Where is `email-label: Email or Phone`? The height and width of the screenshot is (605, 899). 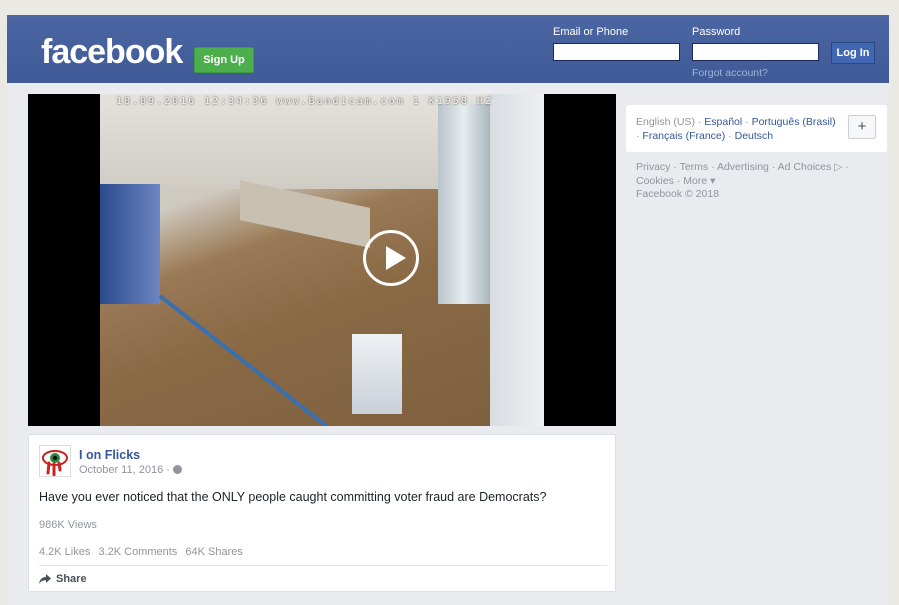
email-label: Email or Phone is located at coordinates (591, 32).